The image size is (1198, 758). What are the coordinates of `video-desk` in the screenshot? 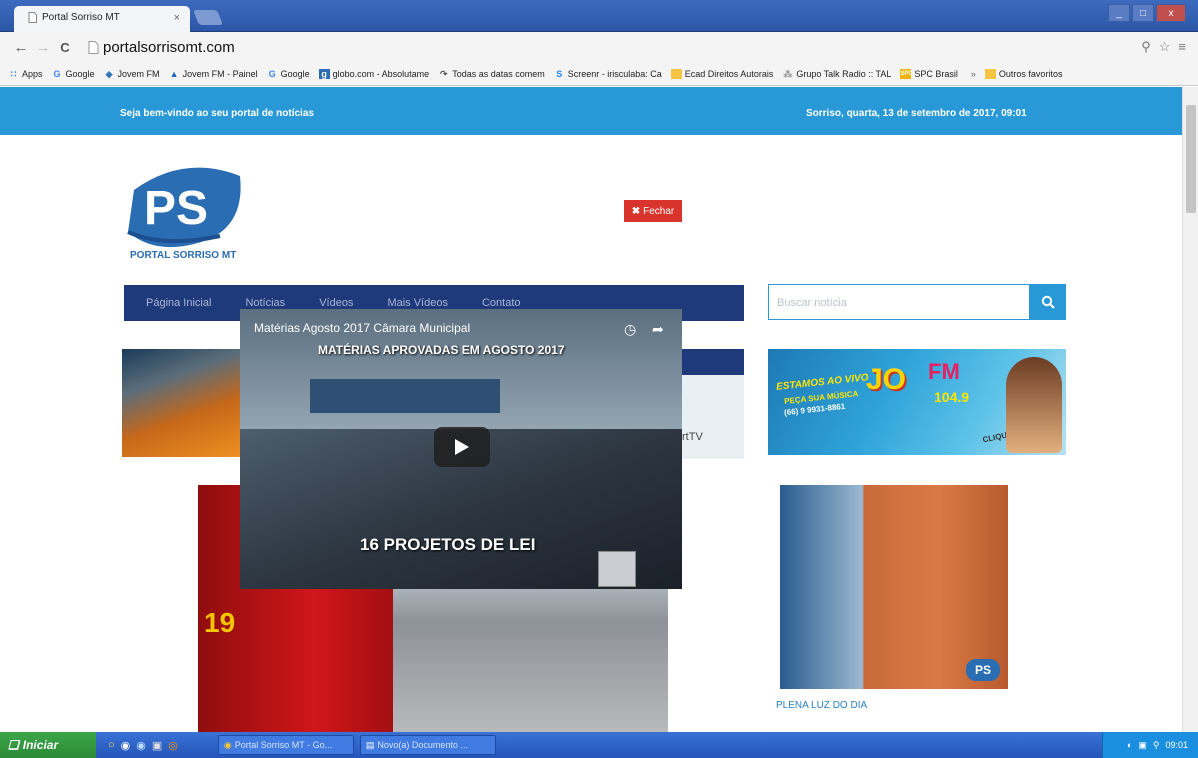 It's located at (405, 396).